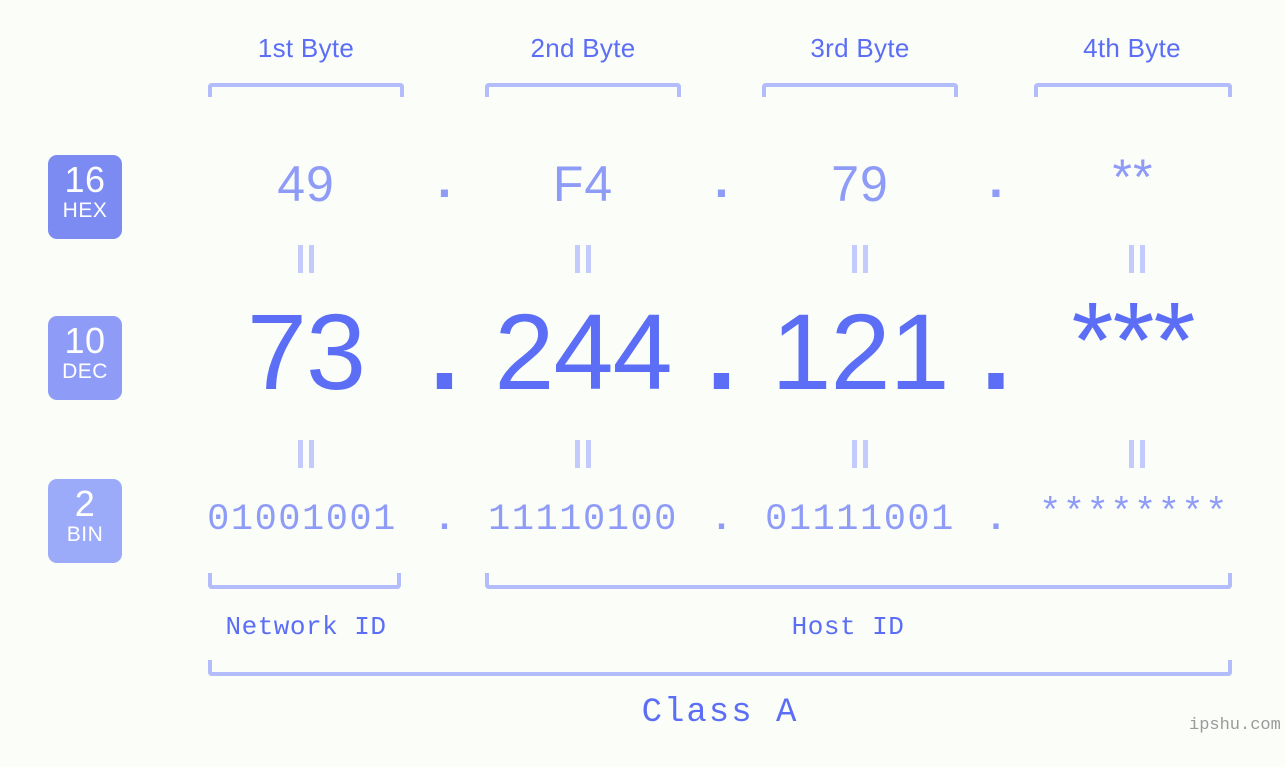 This screenshot has width=1285, height=767. What do you see at coordinates (1235, 725) in the screenshot?
I see `site-watermark: ipshu.com` at bounding box center [1235, 725].